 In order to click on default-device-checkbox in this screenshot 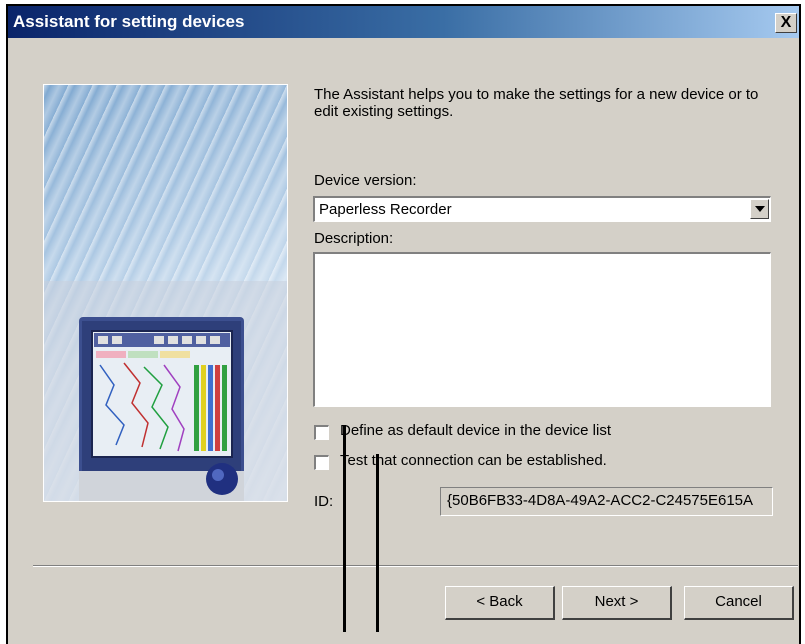, I will do `click(321, 432)`.